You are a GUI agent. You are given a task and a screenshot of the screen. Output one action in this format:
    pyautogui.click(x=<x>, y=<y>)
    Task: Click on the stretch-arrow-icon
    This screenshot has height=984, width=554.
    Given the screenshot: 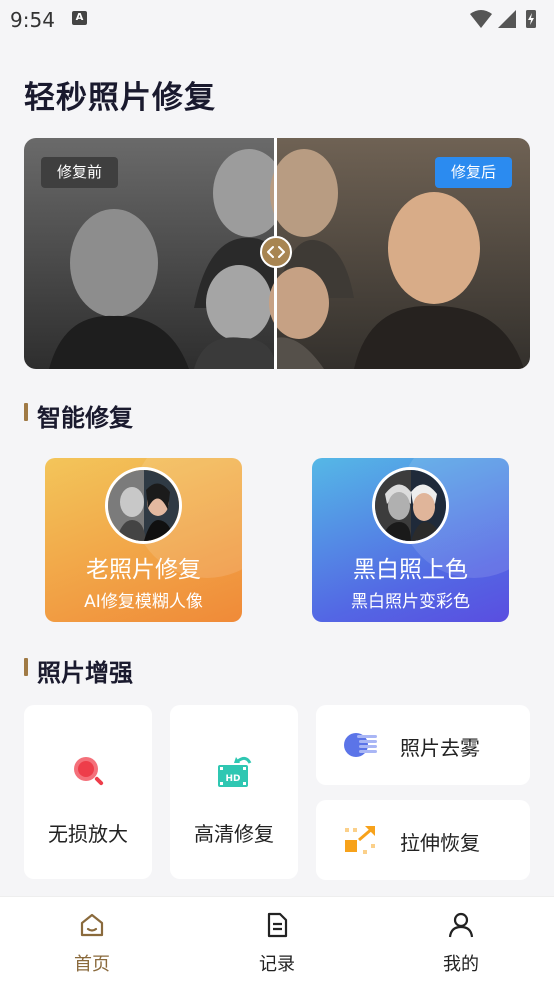 What is the action you would take?
    pyautogui.click(x=360, y=840)
    